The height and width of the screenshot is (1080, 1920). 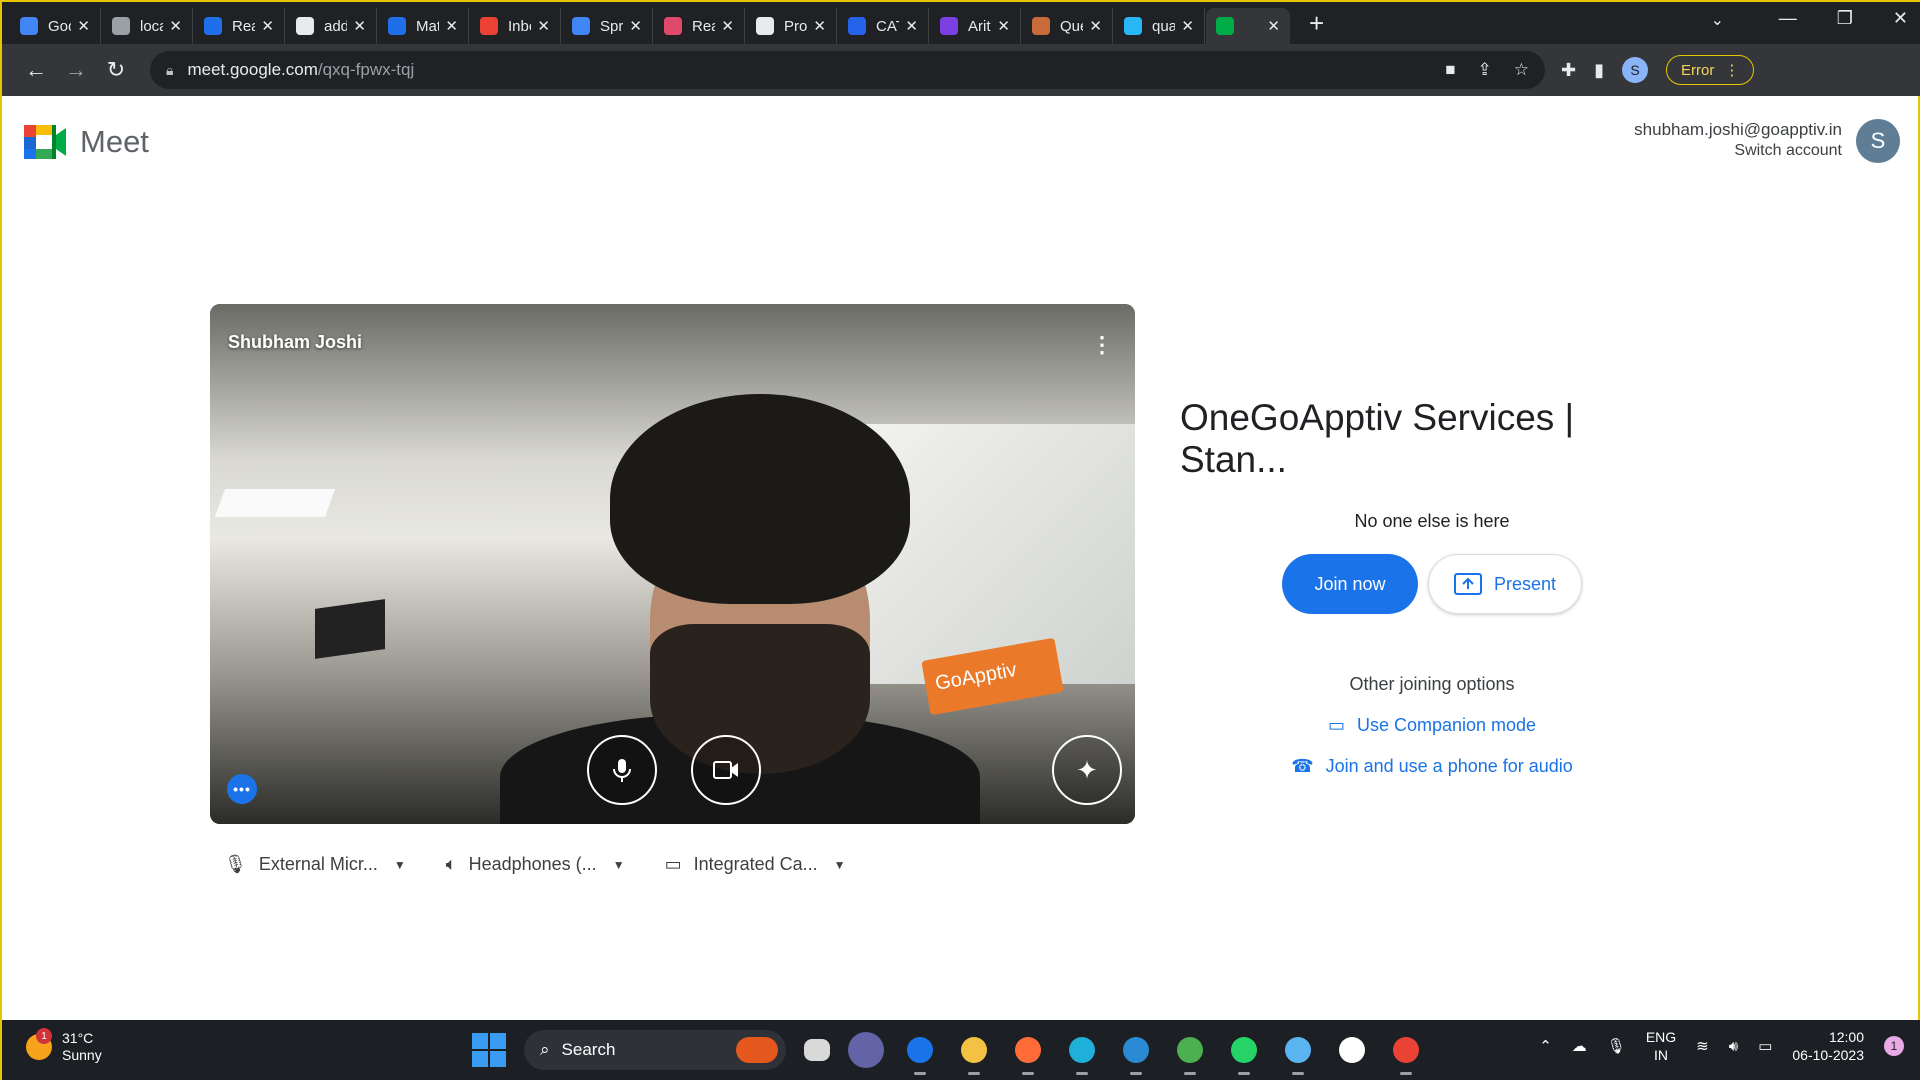 What do you see at coordinates (1432, 766) in the screenshot?
I see `phone-audio-link: ☎ Join and use a phone for audio` at bounding box center [1432, 766].